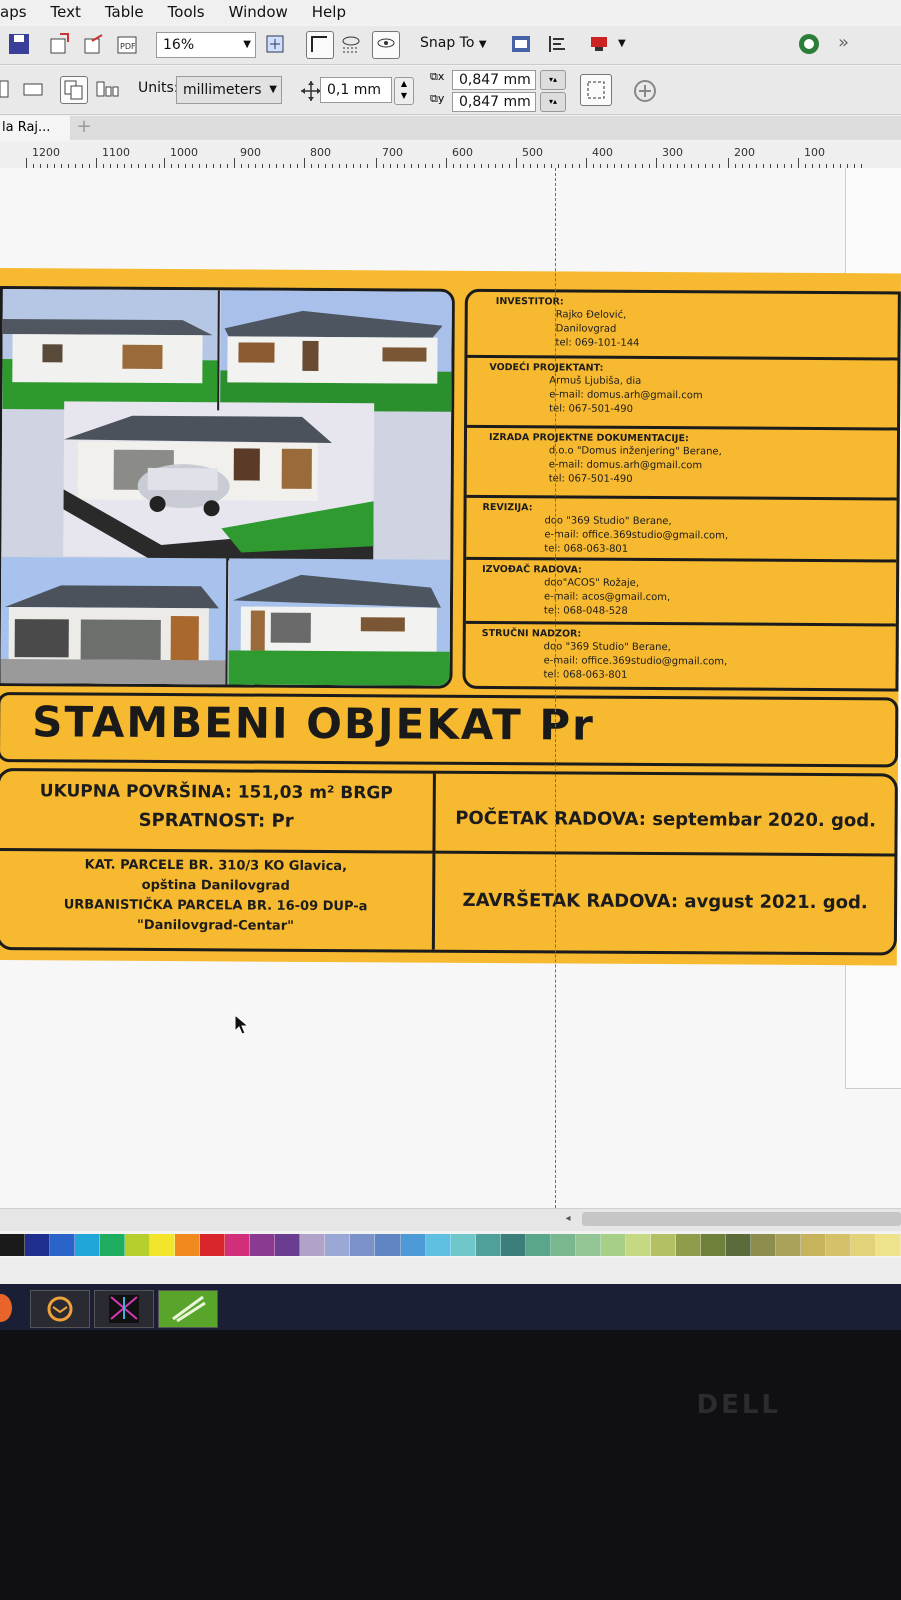 This screenshot has height=1600, width=901. Describe the element at coordinates (741, 1219) in the screenshot. I see `scroll-thumb` at that location.